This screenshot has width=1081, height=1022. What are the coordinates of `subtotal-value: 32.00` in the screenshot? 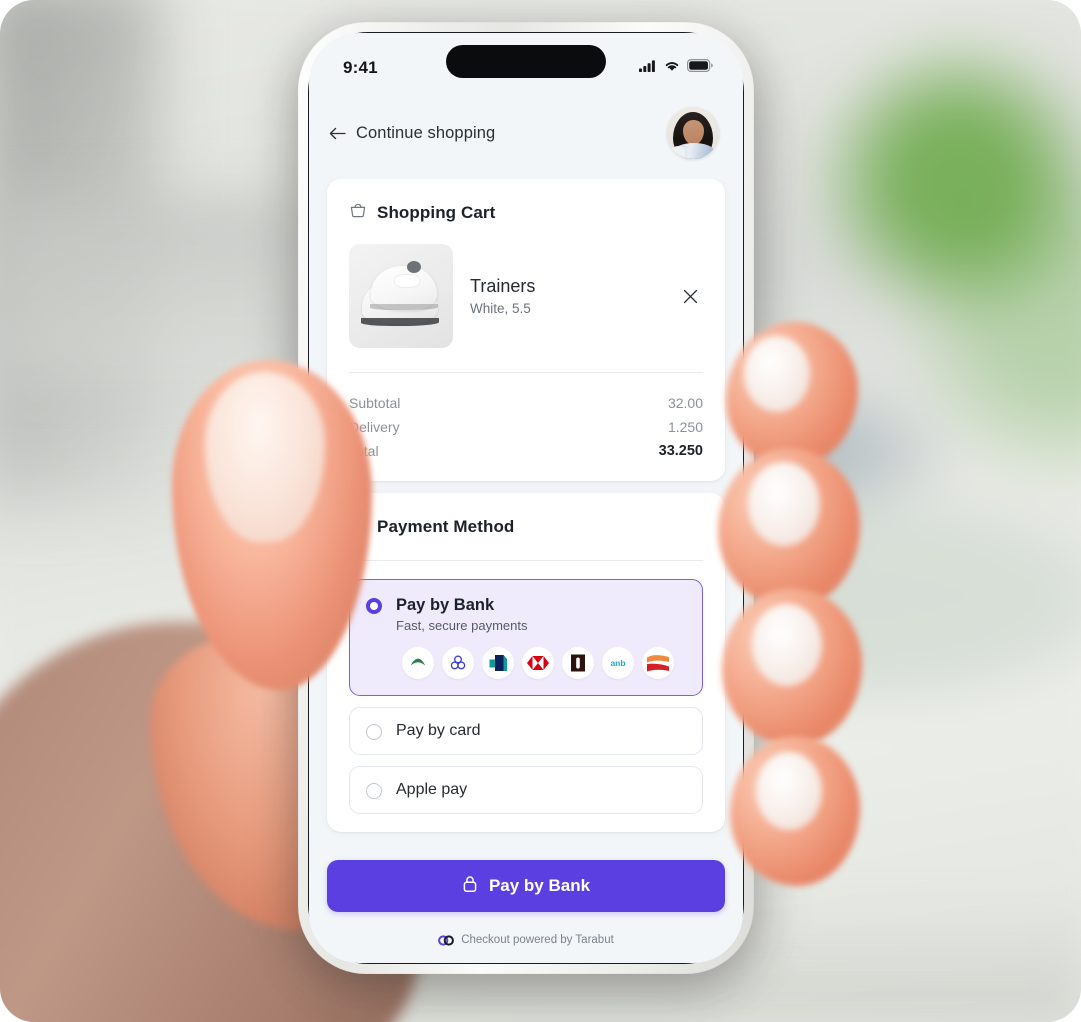 It's located at (685, 403).